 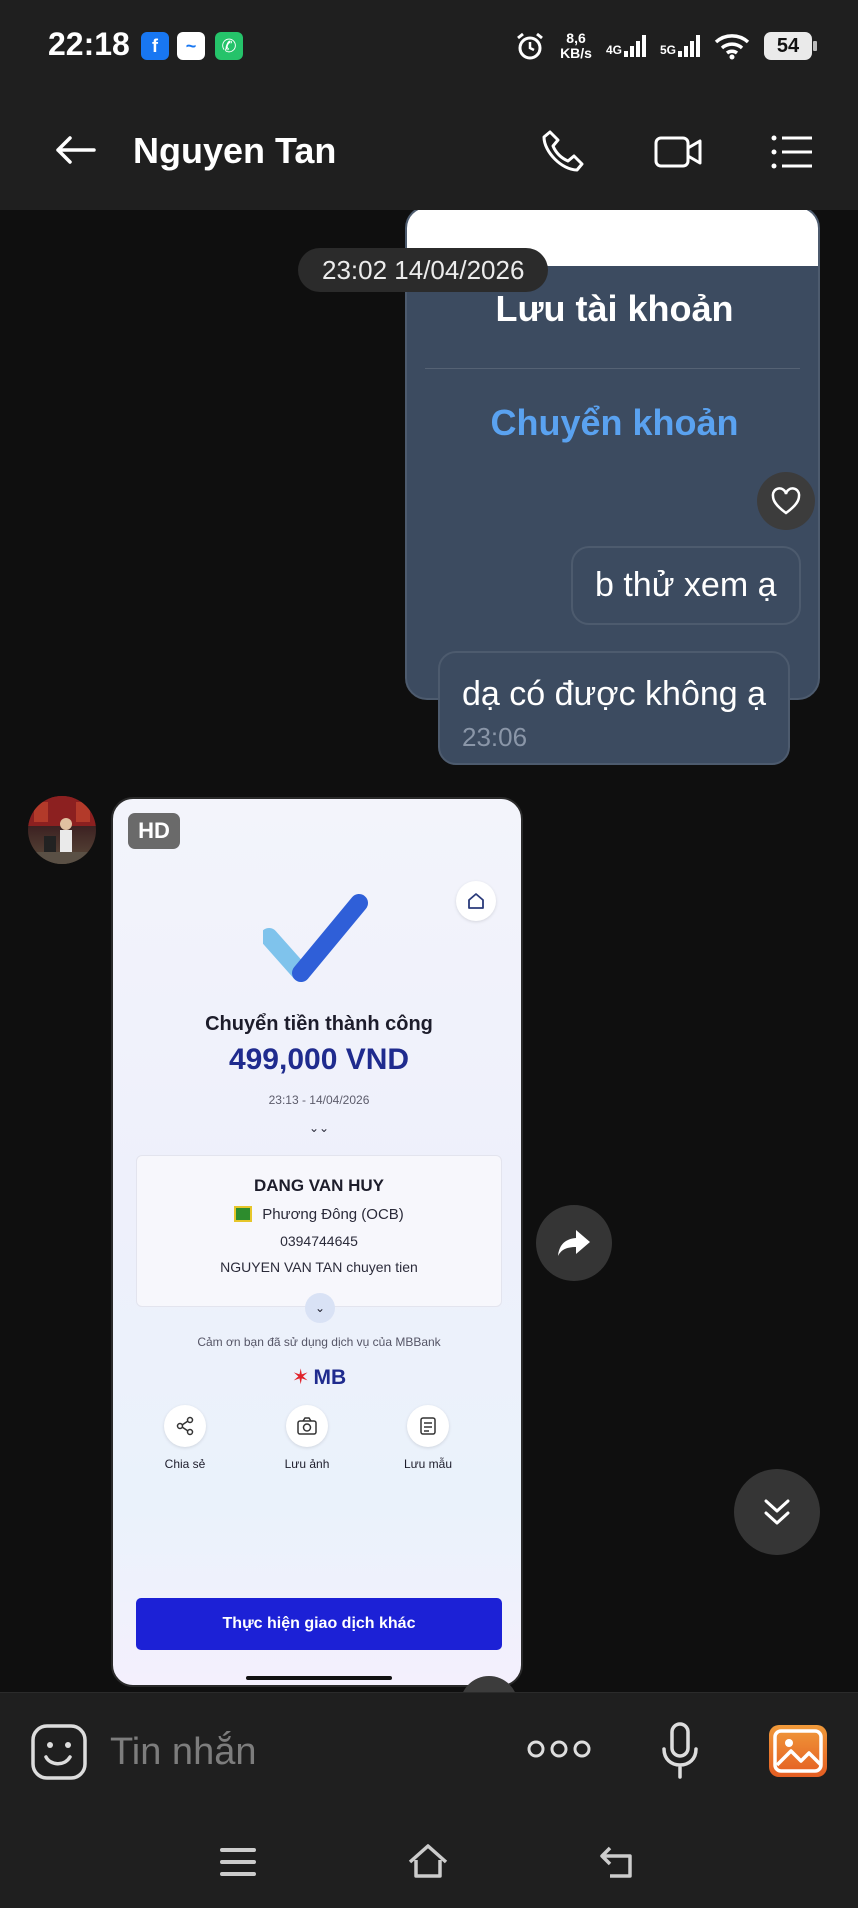 What do you see at coordinates (319, 1128) in the screenshot?
I see `chevron-down-icon: ⌄⌄` at bounding box center [319, 1128].